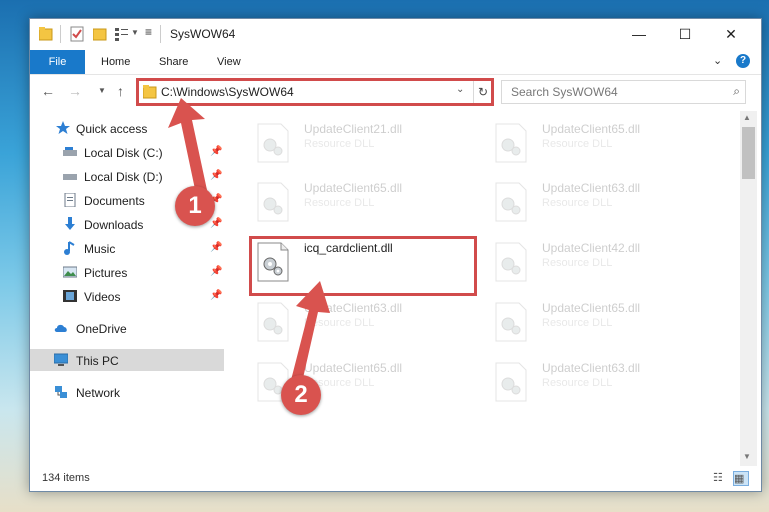  I want to click on music-icon, so click(69, 248).